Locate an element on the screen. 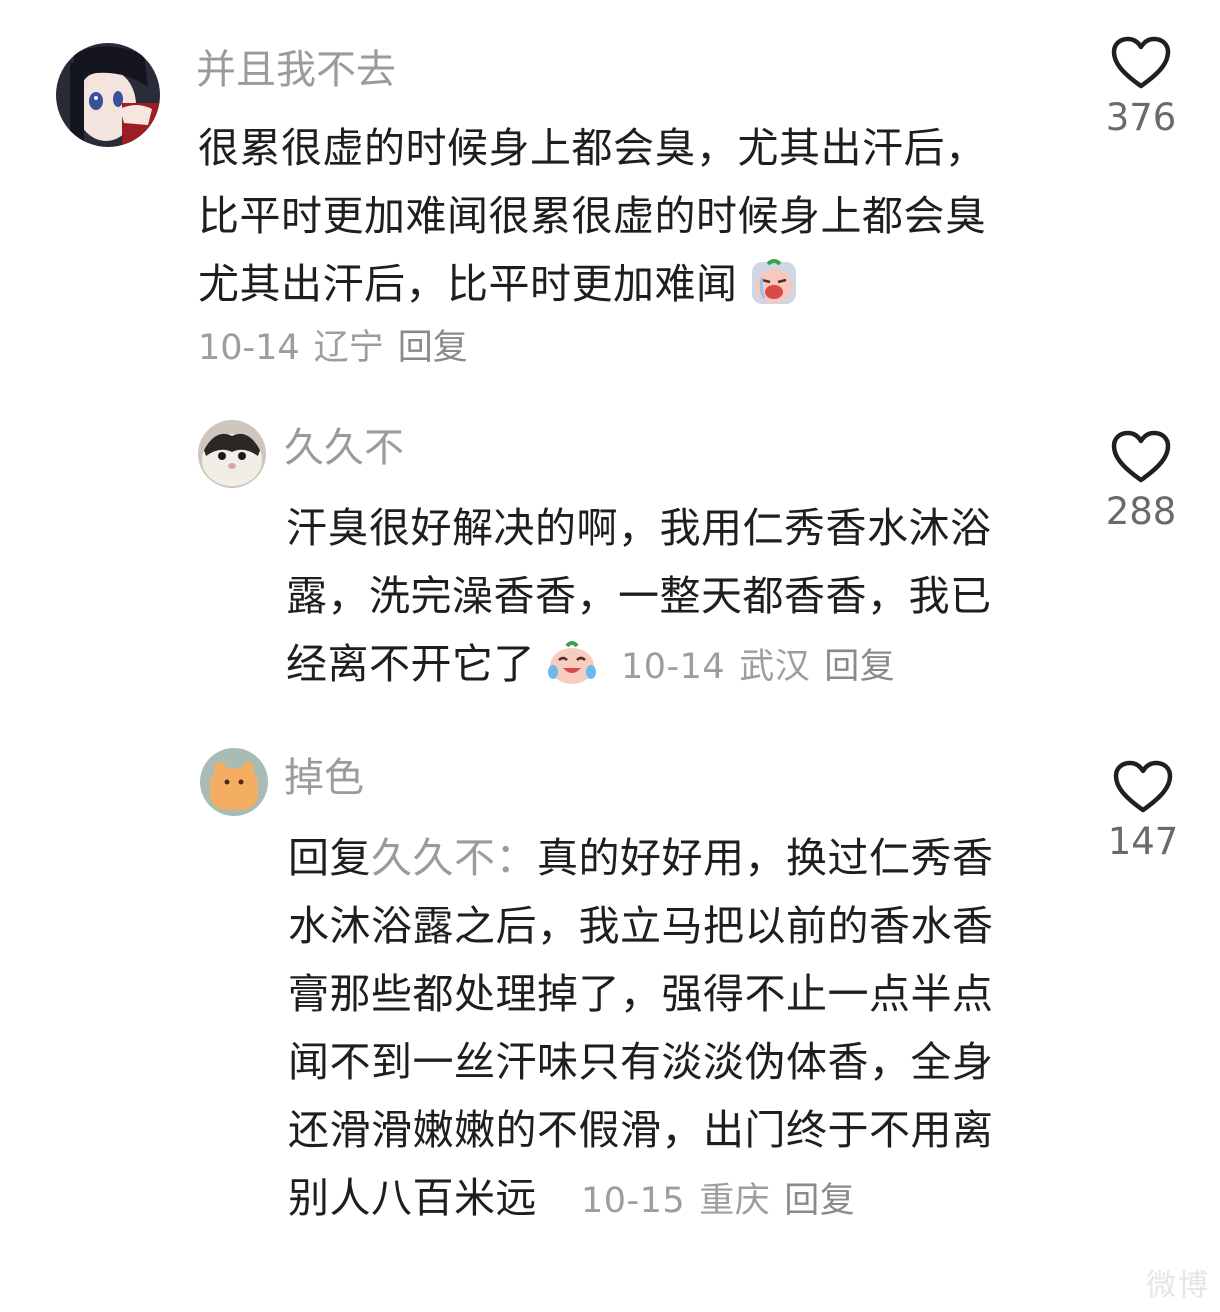 This screenshot has width=1220, height=1312. comment-line: 露，洗完澡香香，一整天都香香，我已 is located at coordinates (639, 596).